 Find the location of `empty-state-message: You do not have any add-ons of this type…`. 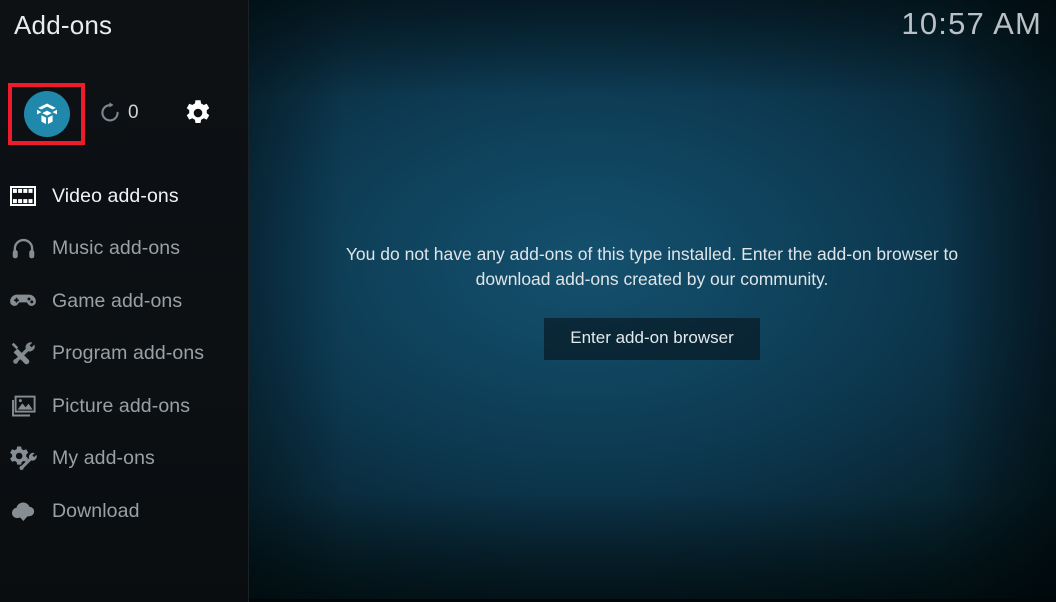

empty-state-message: You do not have any add-ons of this type… is located at coordinates (652, 266).